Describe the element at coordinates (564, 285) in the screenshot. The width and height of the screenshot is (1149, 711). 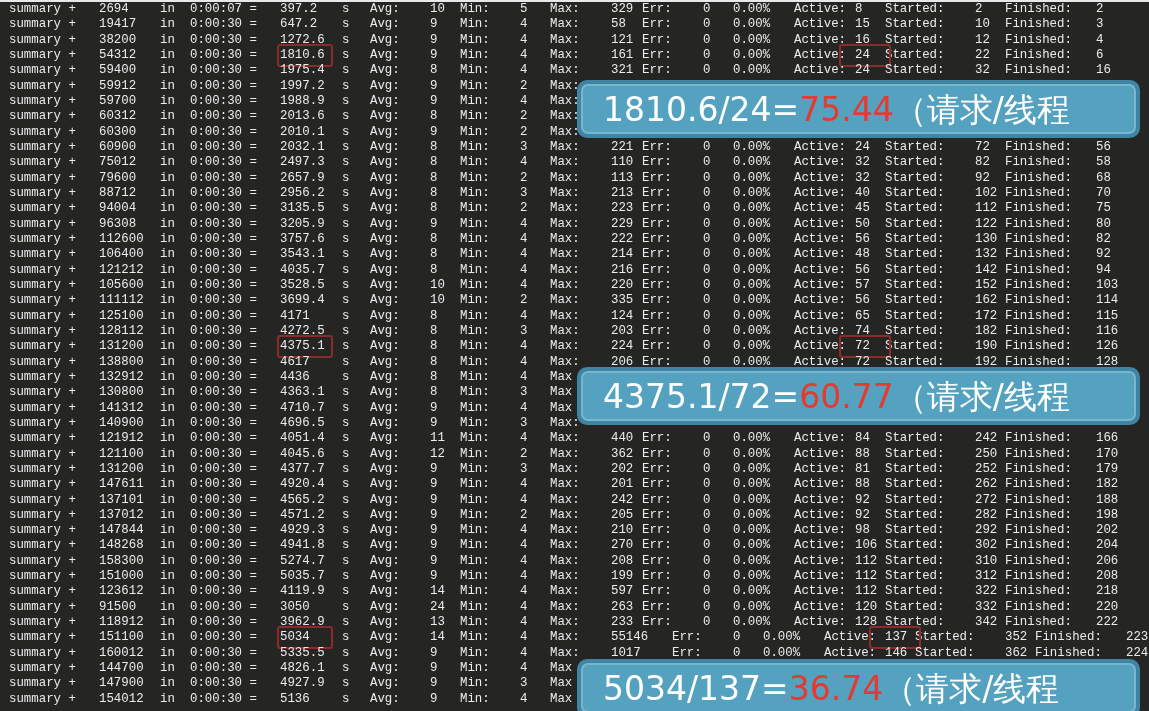
I see `log-line: summary + 105600 in 0:00:30 = 3528.5 s Avg: 10 Min: 4 Max: 220 Err: 0 0.00% Active: 57 Started: 152 Finished: 103` at that location.